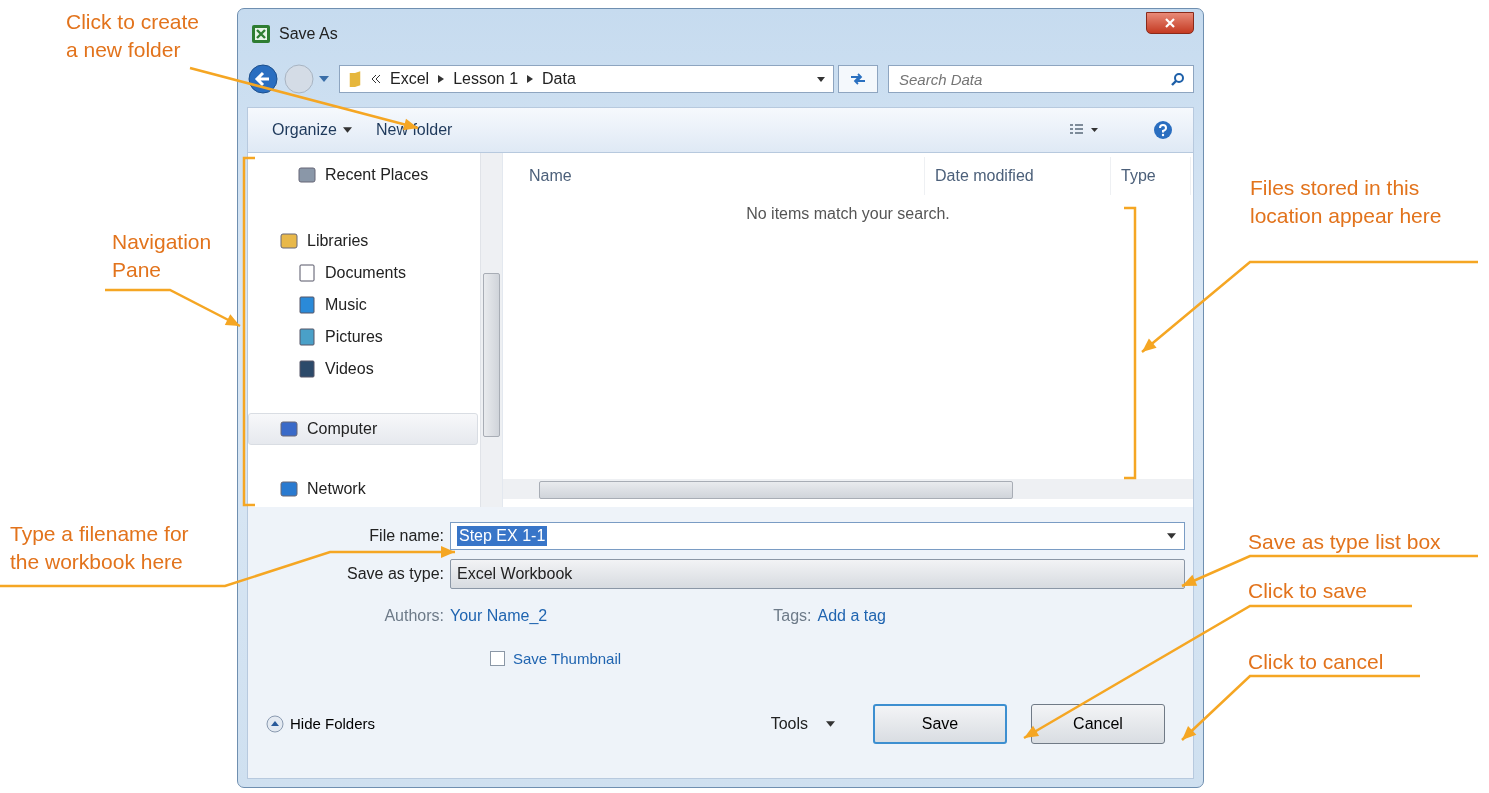  What do you see at coordinates (486, 79) in the screenshot?
I see `breadcrumb: Lesson 1` at bounding box center [486, 79].